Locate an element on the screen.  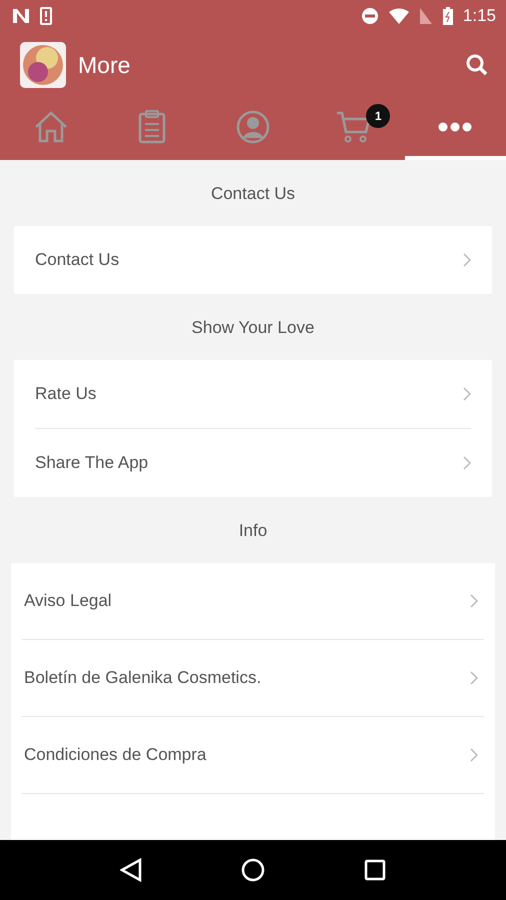
profile-icon is located at coordinates (253, 127).